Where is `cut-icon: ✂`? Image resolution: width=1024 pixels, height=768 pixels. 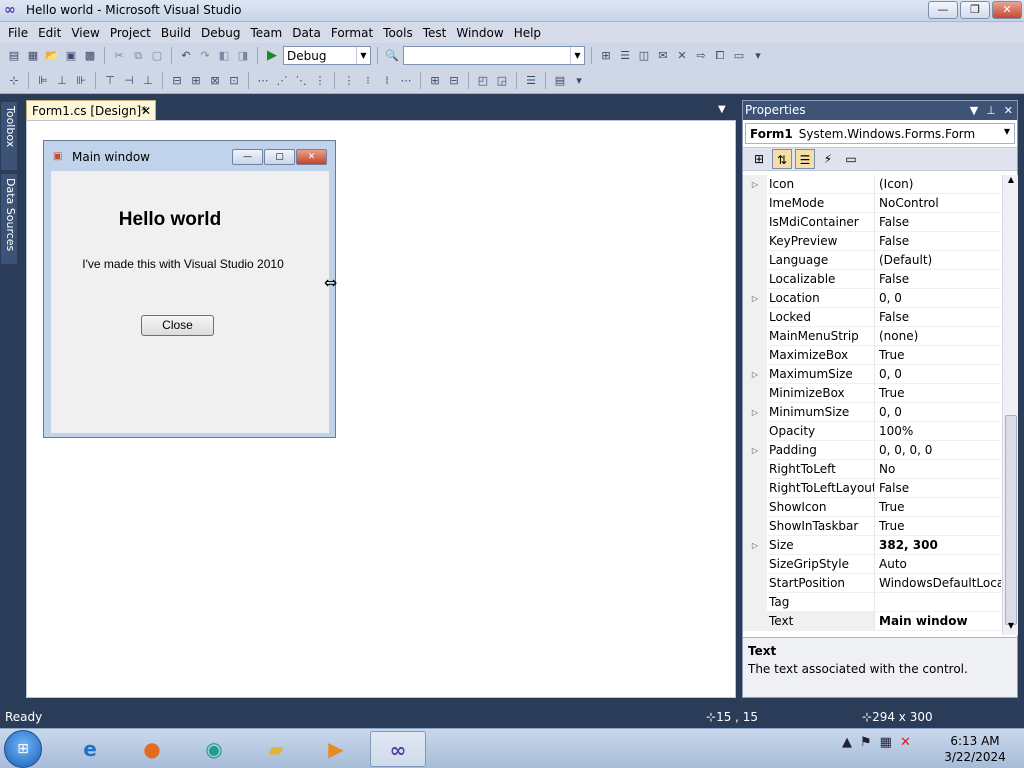
cut-icon: ✂ is located at coordinates (119, 56).